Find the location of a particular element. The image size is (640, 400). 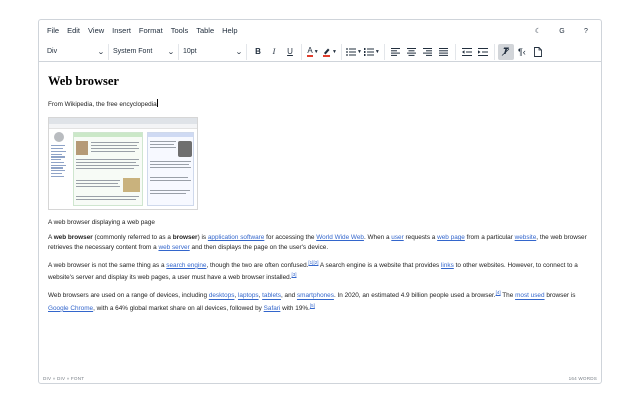

menu-edit: Edit is located at coordinates (73, 31).